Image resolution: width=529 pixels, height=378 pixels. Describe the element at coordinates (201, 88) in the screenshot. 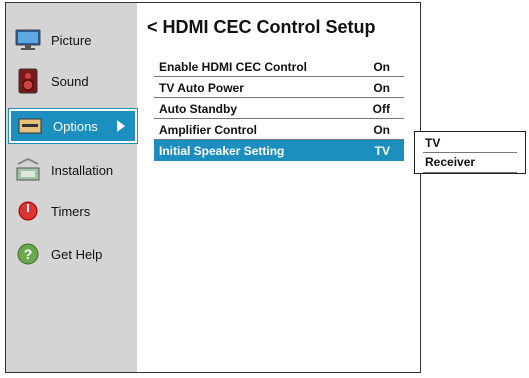

I see `setting-label: TV Auto Power` at that location.